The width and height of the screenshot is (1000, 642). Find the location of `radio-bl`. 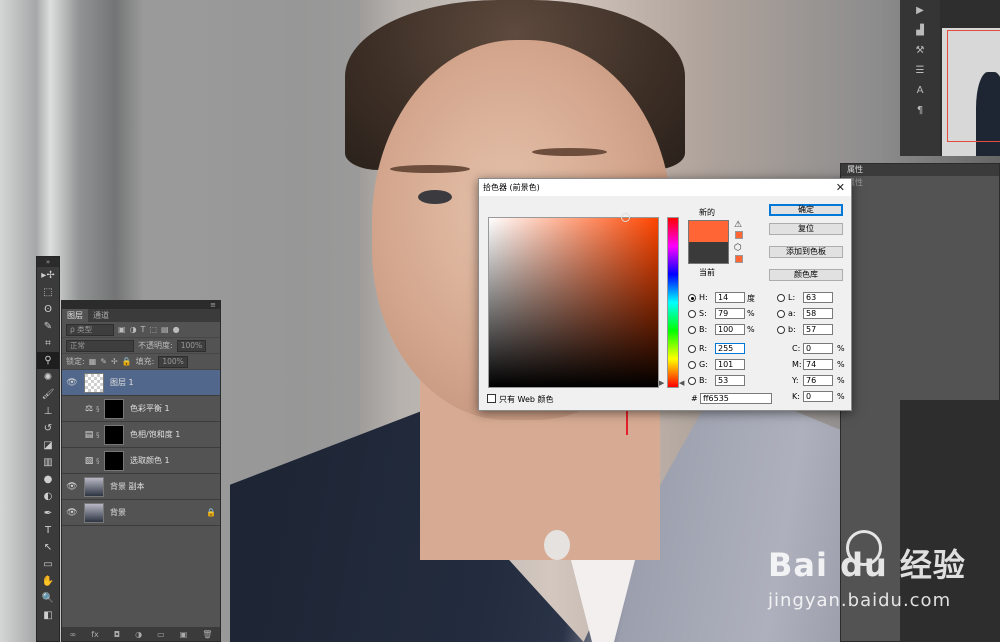

radio-bl is located at coordinates (692, 381).